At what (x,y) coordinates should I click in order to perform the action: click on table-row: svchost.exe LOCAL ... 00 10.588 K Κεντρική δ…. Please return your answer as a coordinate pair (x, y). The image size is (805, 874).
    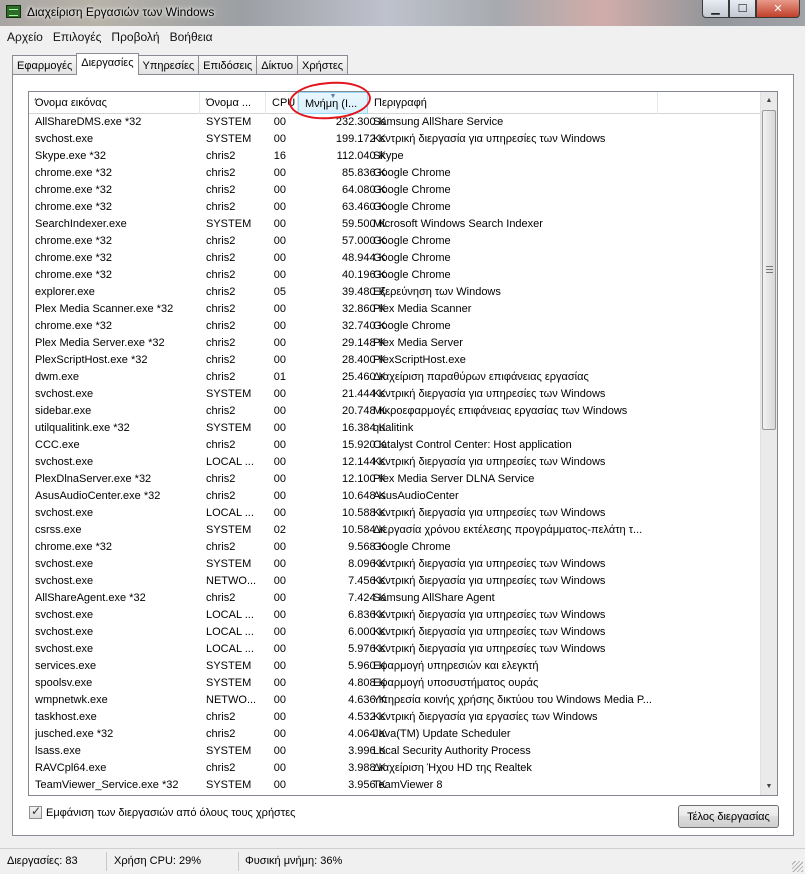
    Looking at the image, I should click on (395, 513).